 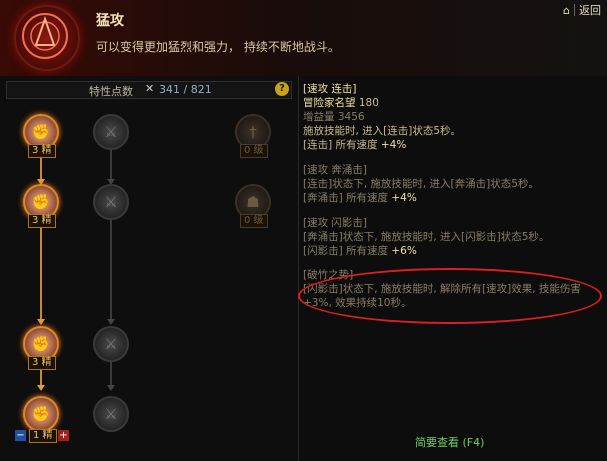 I want to click on trait-points-bar: 特性点数 ✕ 341 / 821 ?, so click(x=149, y=90).